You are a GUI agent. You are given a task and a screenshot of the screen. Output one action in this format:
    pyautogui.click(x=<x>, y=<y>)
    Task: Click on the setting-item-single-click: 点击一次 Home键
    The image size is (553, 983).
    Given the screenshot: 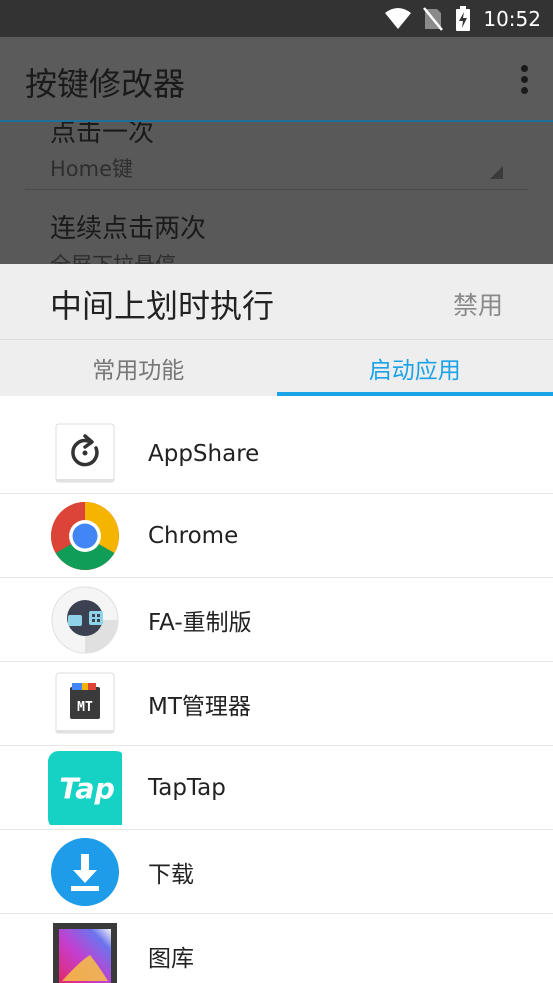 What is the action you would take?
    pyautogui.click(x=102, y=152)
    